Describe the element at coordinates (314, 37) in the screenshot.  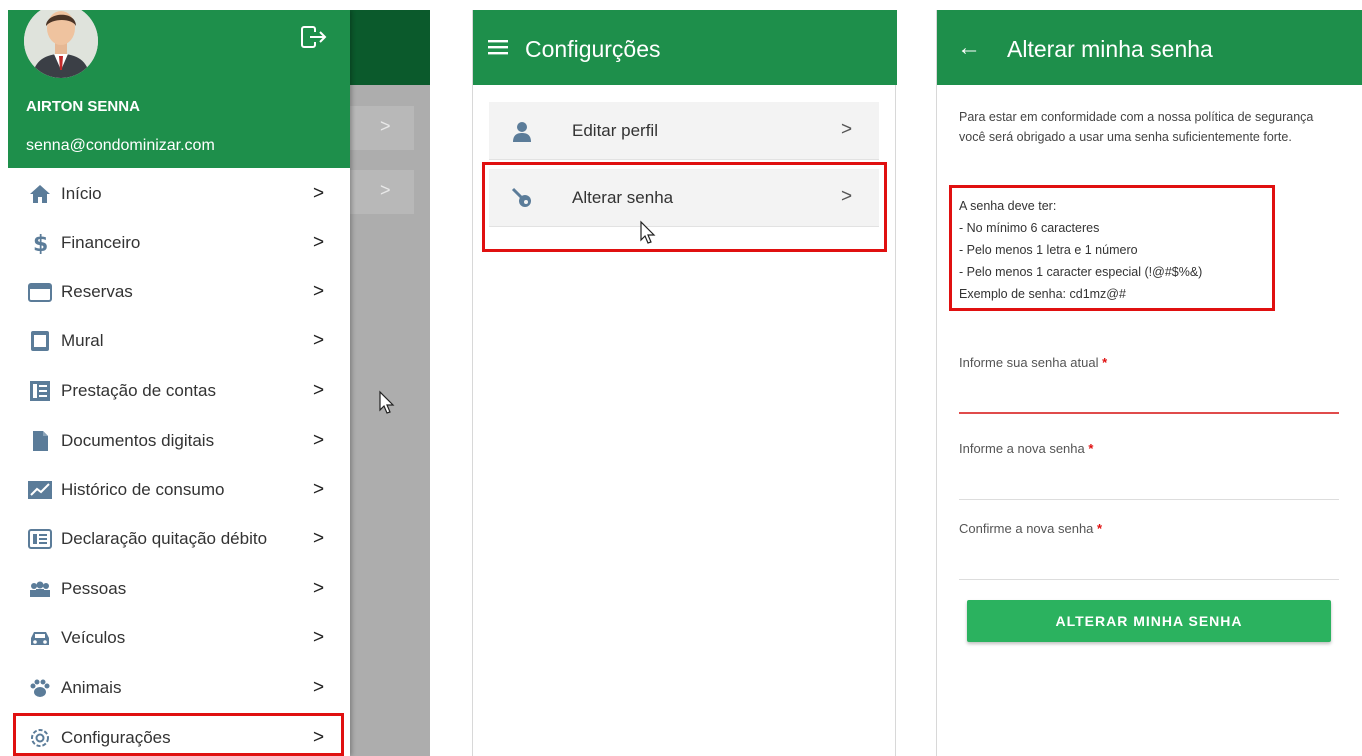
I see `logout-icon` at that location.